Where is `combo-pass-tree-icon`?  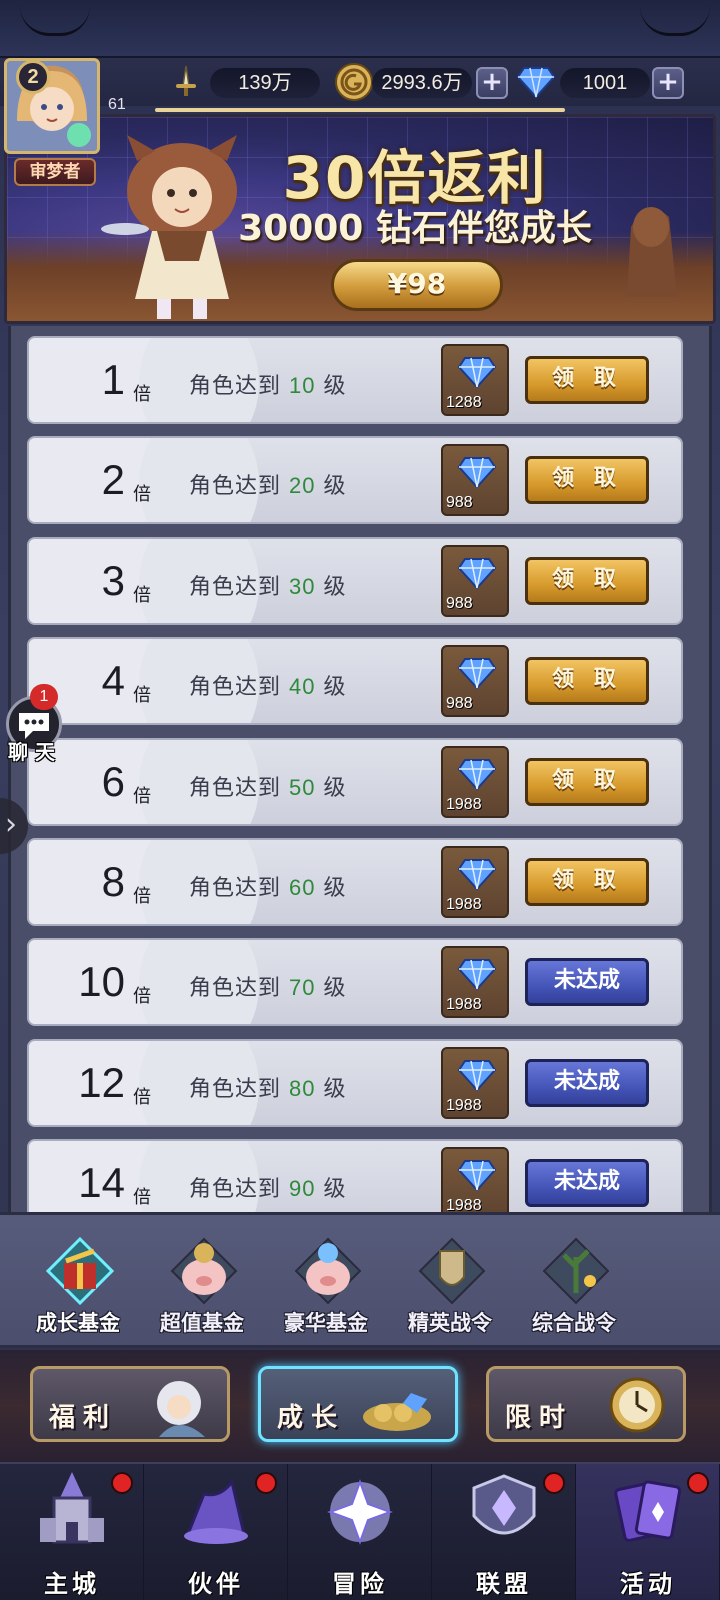 combo-pass-tree-icon is located at coordinates (576, 1271).